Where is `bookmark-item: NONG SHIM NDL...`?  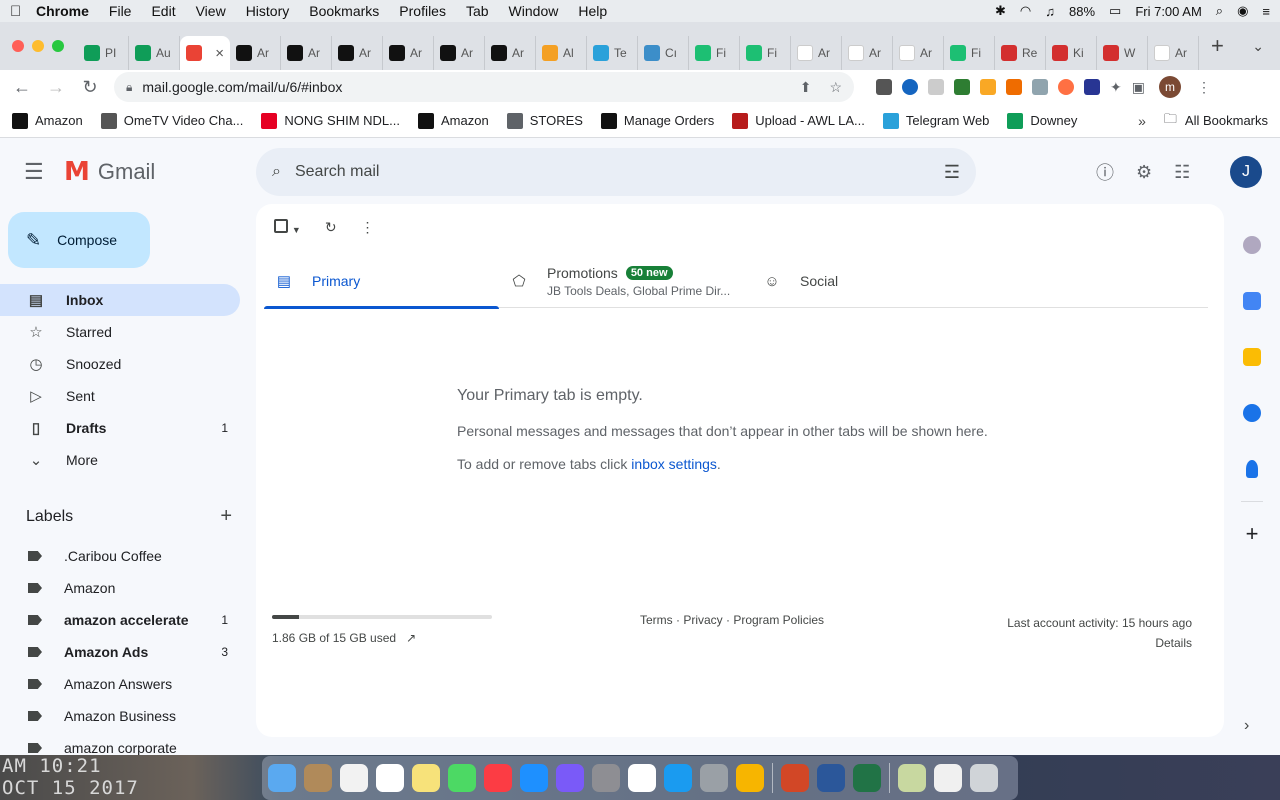
bookmark-item: NONG SHIM NDL... is located at coordinates (330, 120).